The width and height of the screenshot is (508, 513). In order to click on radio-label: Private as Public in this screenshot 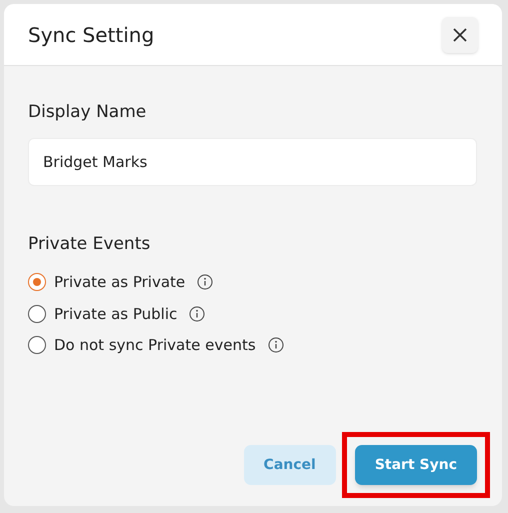, I will do `click(116, 314)`.